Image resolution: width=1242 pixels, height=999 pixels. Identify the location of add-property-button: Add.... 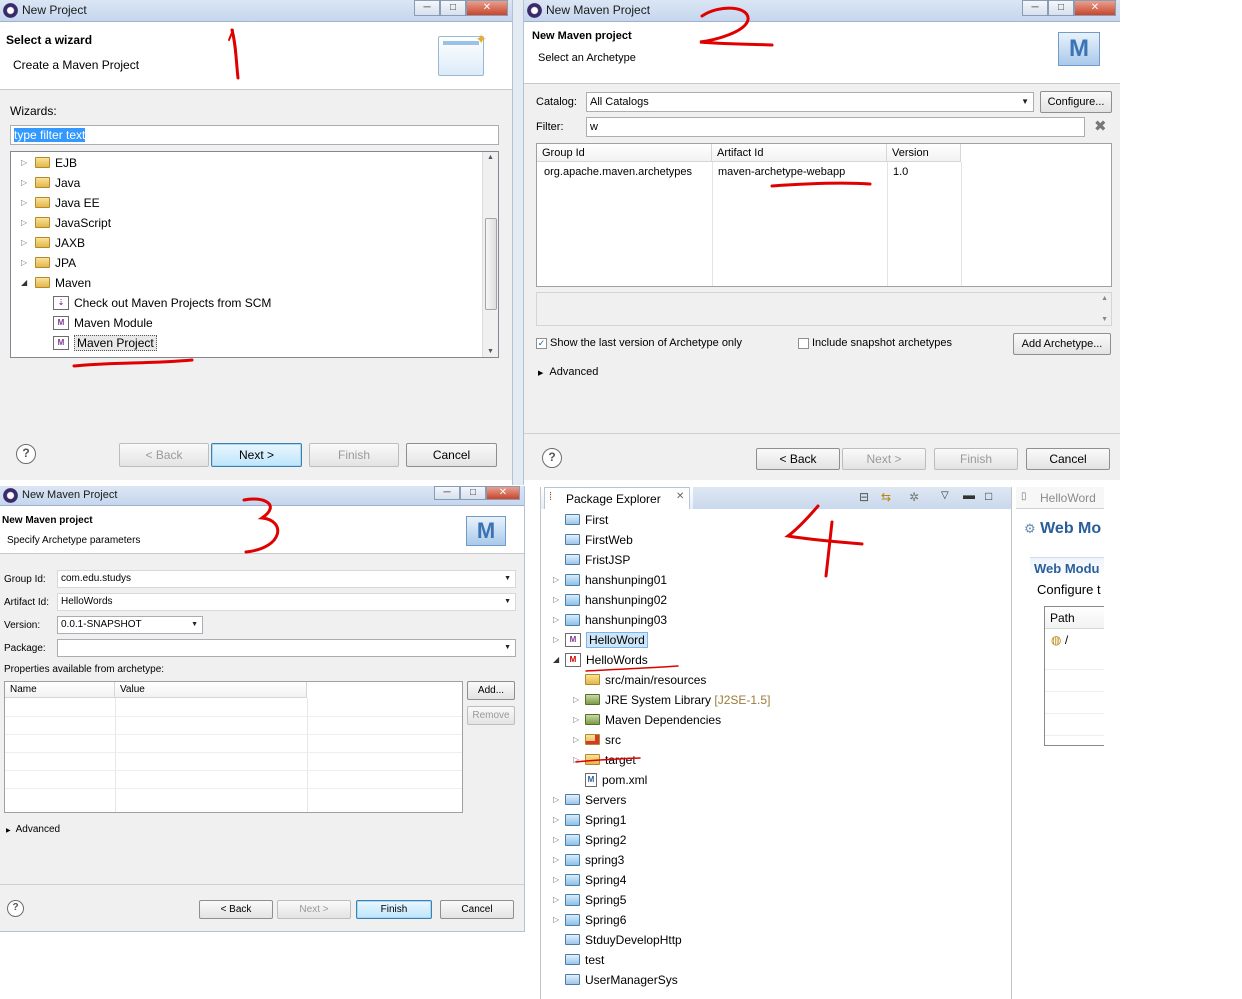
(491, 690).